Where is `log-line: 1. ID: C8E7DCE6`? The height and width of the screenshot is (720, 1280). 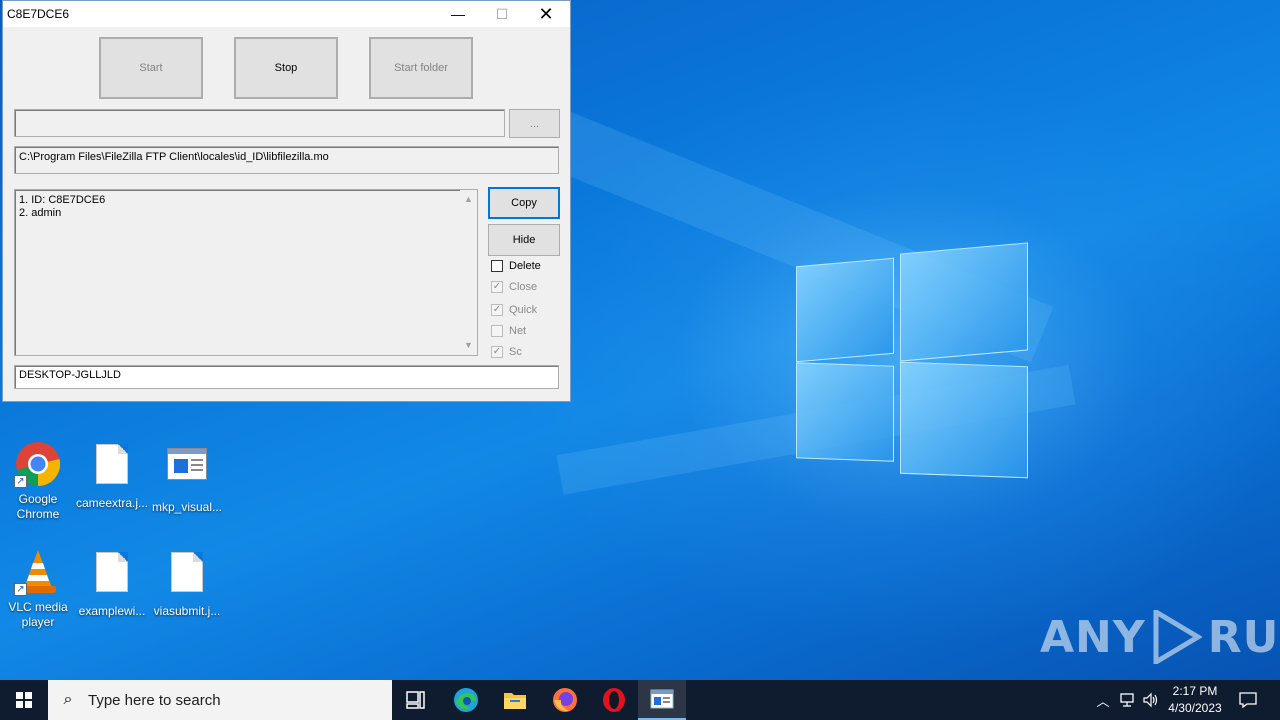 log-line: 1. ID: C8E7DCE6 is located at coordinates (62, 200).